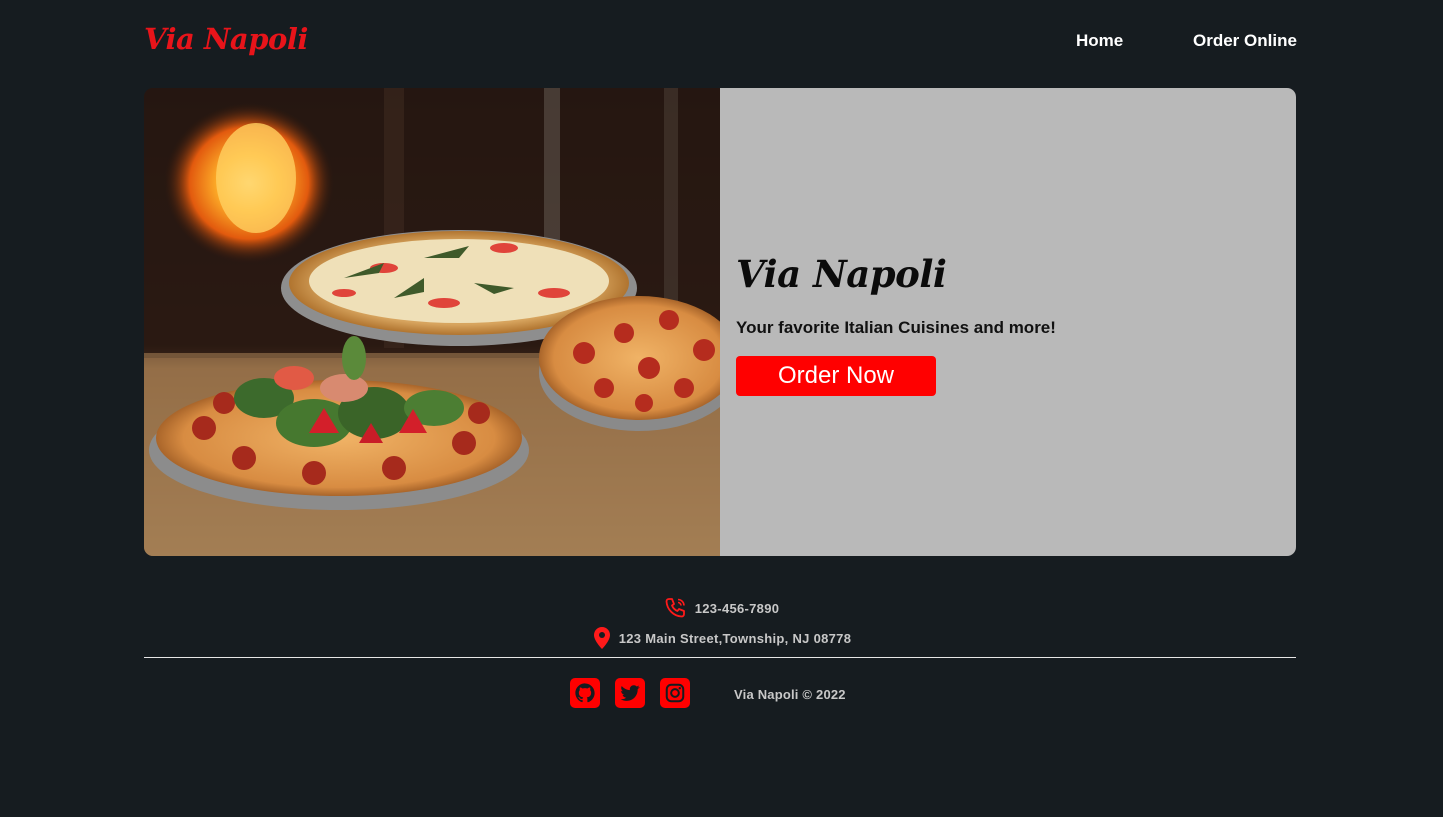  I want to click on phone-icon, so click(676, 608).